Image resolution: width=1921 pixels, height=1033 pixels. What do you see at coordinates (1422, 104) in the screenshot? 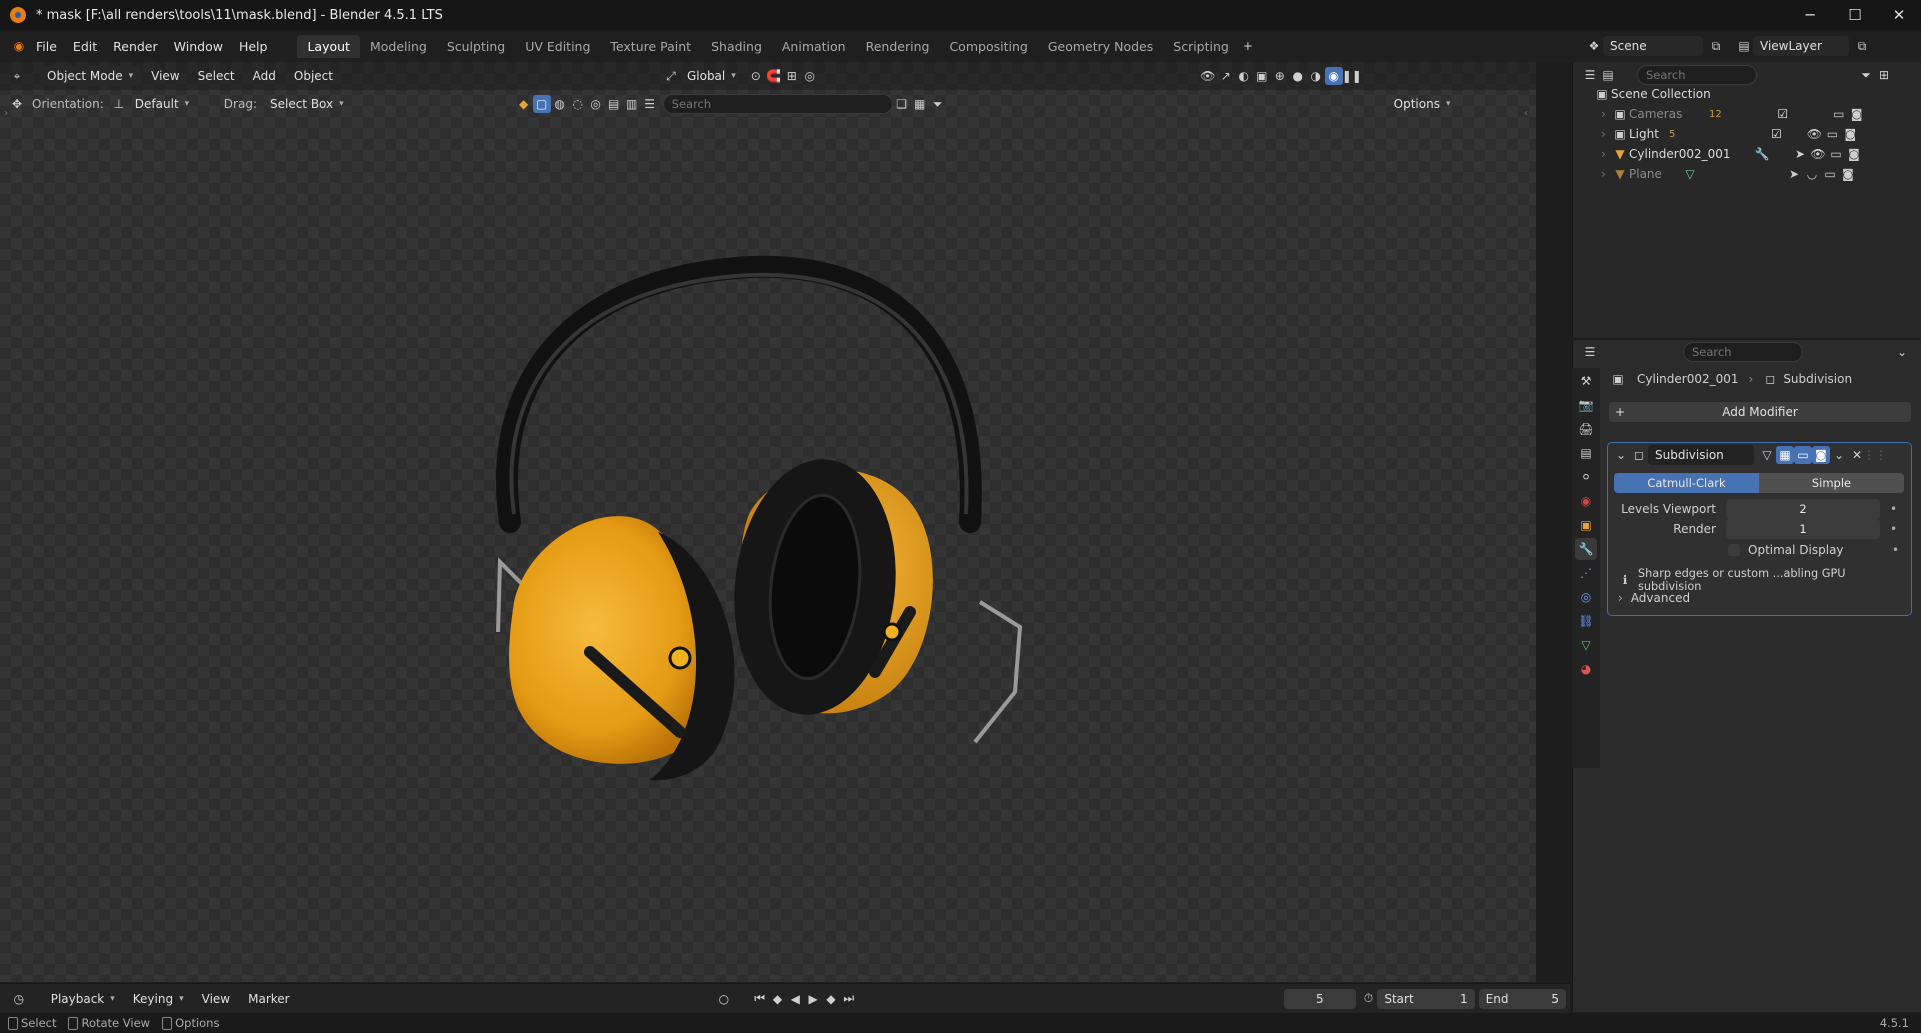
I see `options-dropdown: Options` at bounding box center [1422, 104].